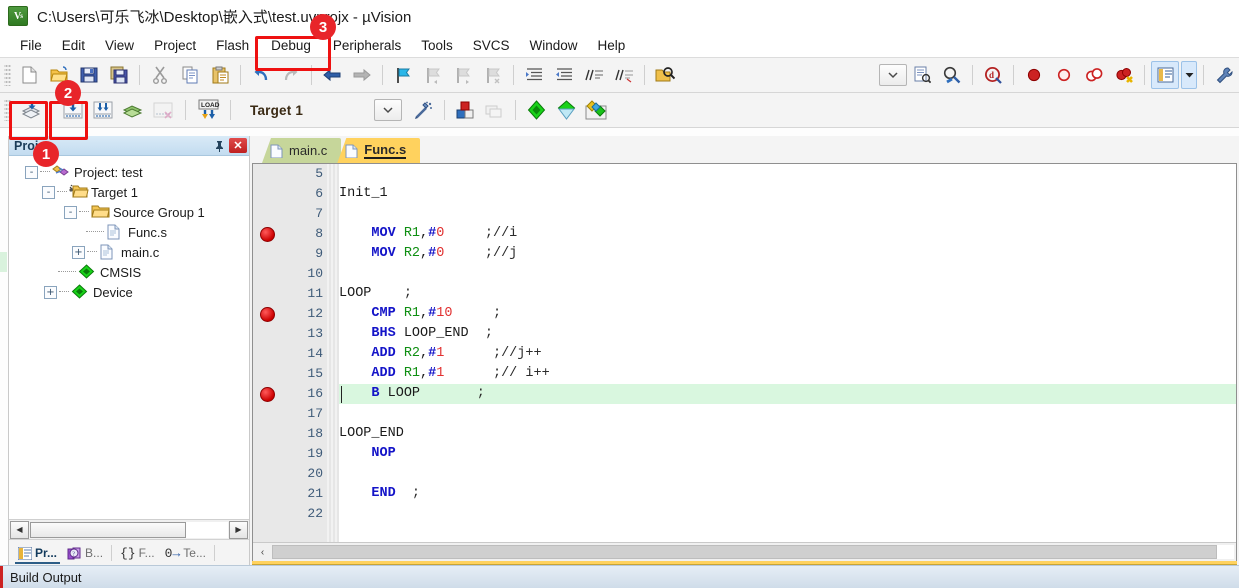 The height and width of the screenshot is (588, 1239). What do you see at coordinates (103, 110) in the screenshot?
I see `rebuild-all-icon` at bounding box center [103, 110].